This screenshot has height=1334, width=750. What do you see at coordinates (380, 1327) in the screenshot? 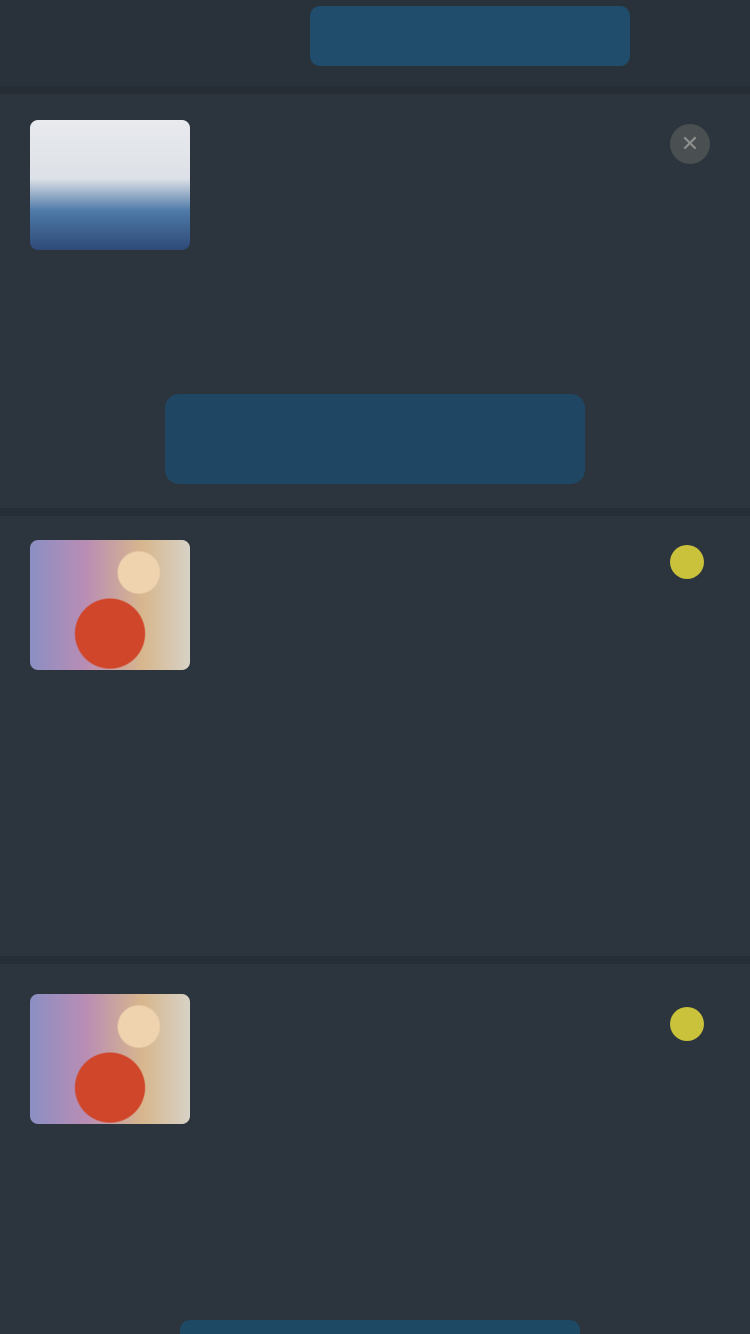
I see `bottom-action-button` at bounding box center [380, 1327].